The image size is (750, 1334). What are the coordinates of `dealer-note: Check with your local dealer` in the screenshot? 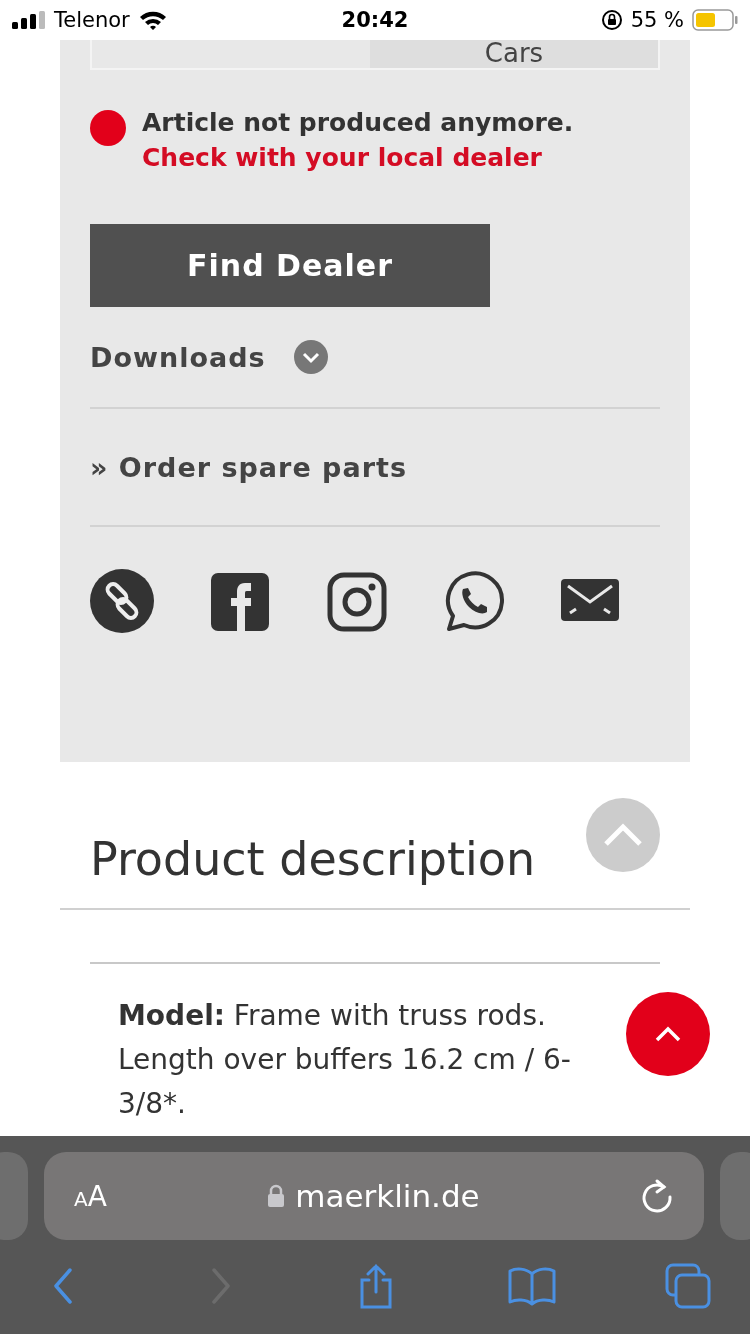 It's located at (342, 157).